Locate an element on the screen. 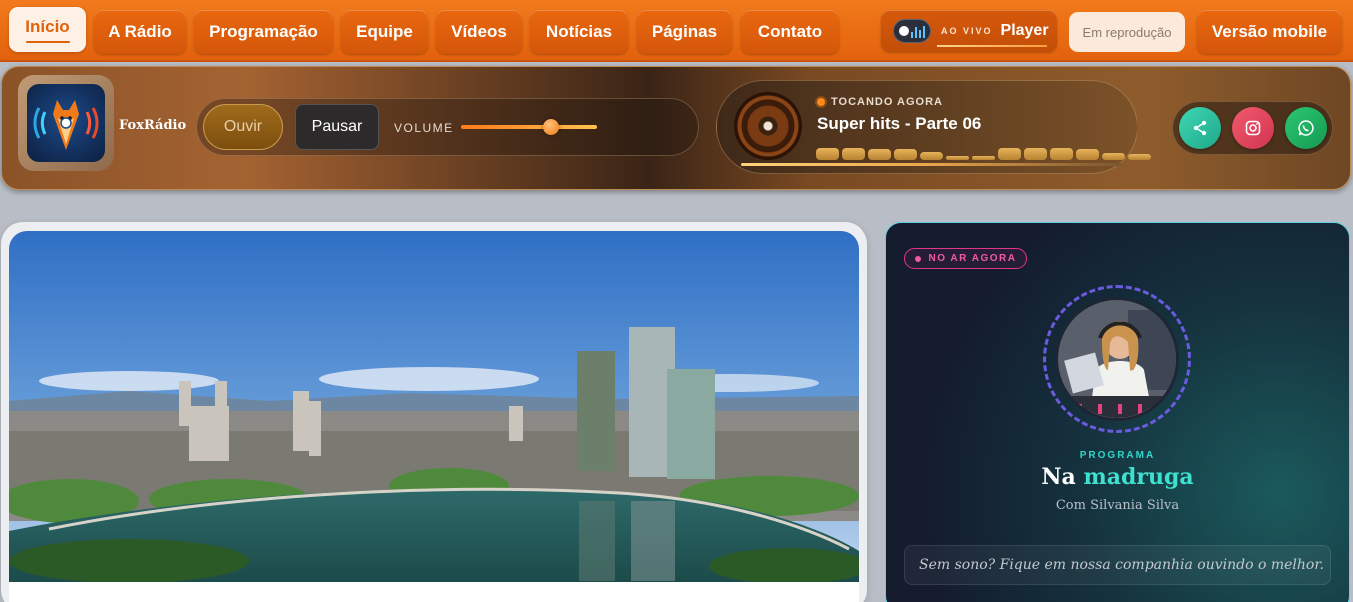  nav-contato: Contato is located at coordinates (790, 32).